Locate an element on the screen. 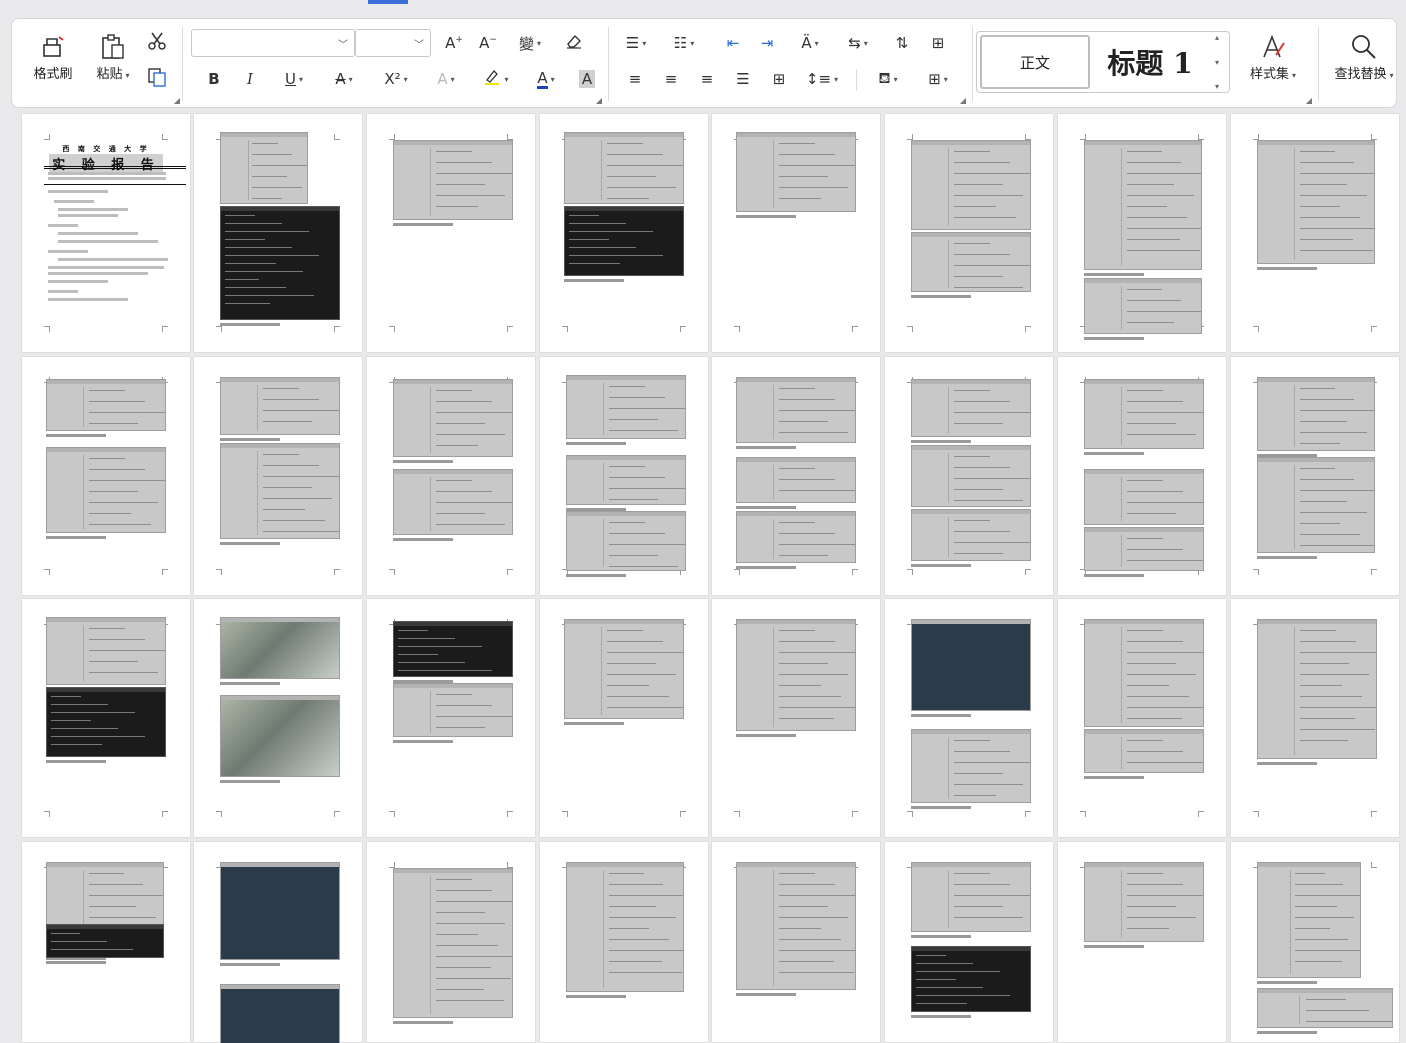  align-right-button: ≡ is located at coordinates (707, 79).